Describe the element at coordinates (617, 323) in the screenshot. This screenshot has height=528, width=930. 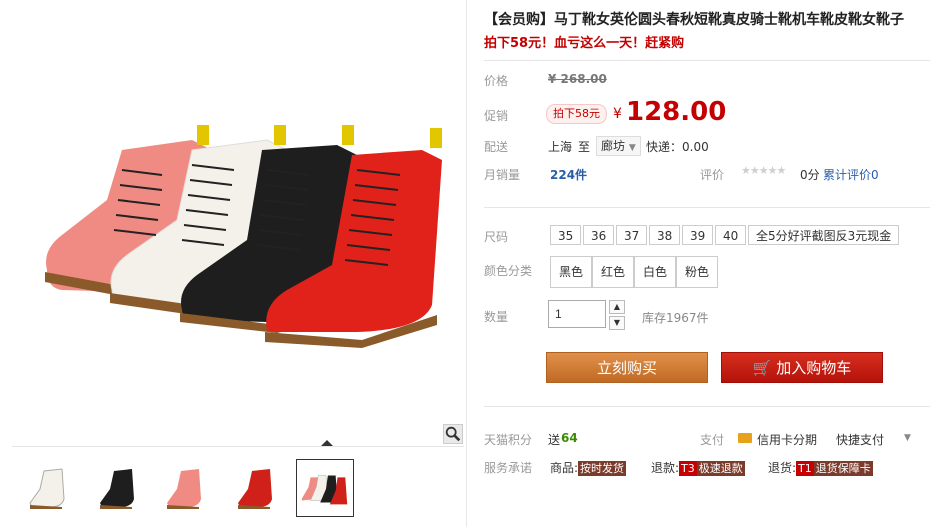
I see `decrease-icon: ▼` at that location.